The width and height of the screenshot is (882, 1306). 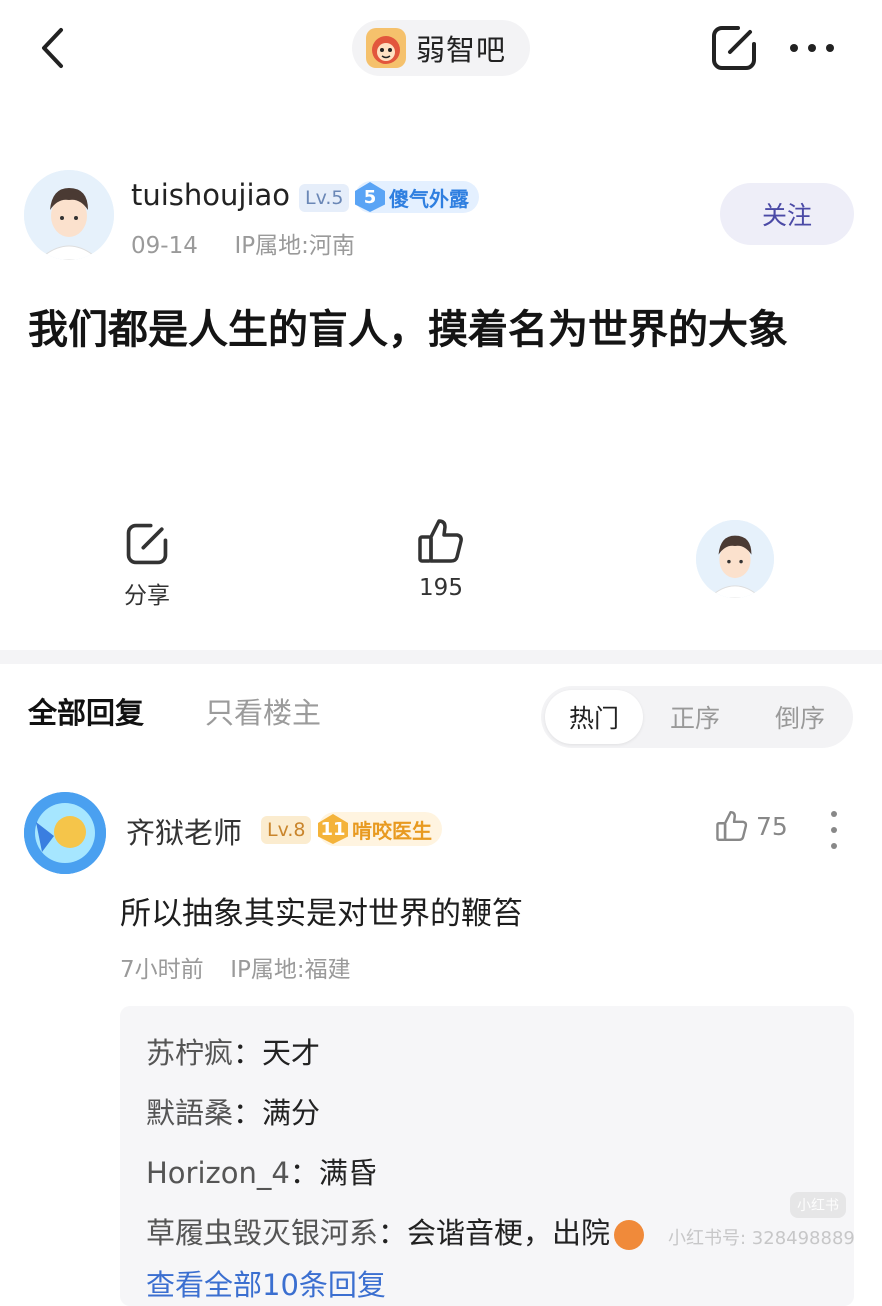 I want to click on edit-button, so click(x=734, y=48).